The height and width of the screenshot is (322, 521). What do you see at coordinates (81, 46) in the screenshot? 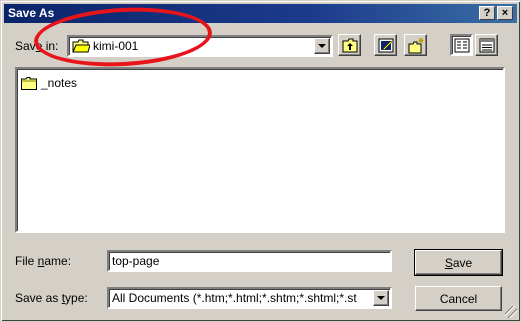
I see `folder-open-icon` at bounding box center [81, 46].